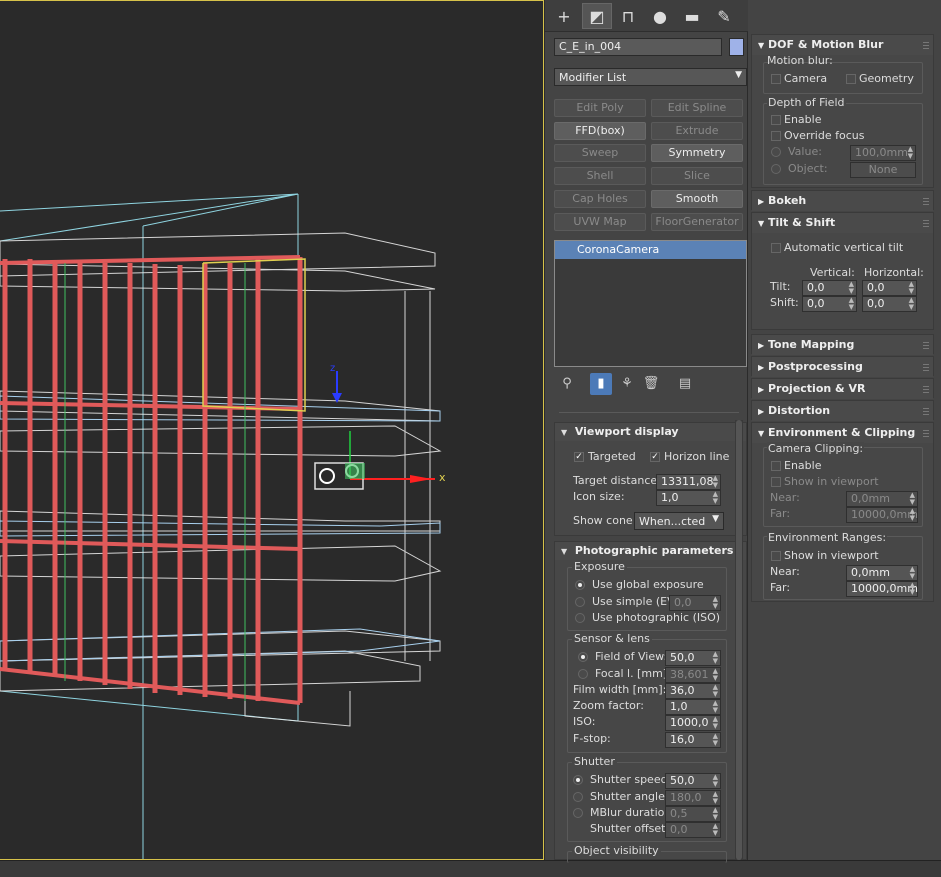 This screenshot has height=877, width=941. Describe the element at coordinates (697, 131) in the screenshot. I see `mod-button-extrude: Extrude` at that location.